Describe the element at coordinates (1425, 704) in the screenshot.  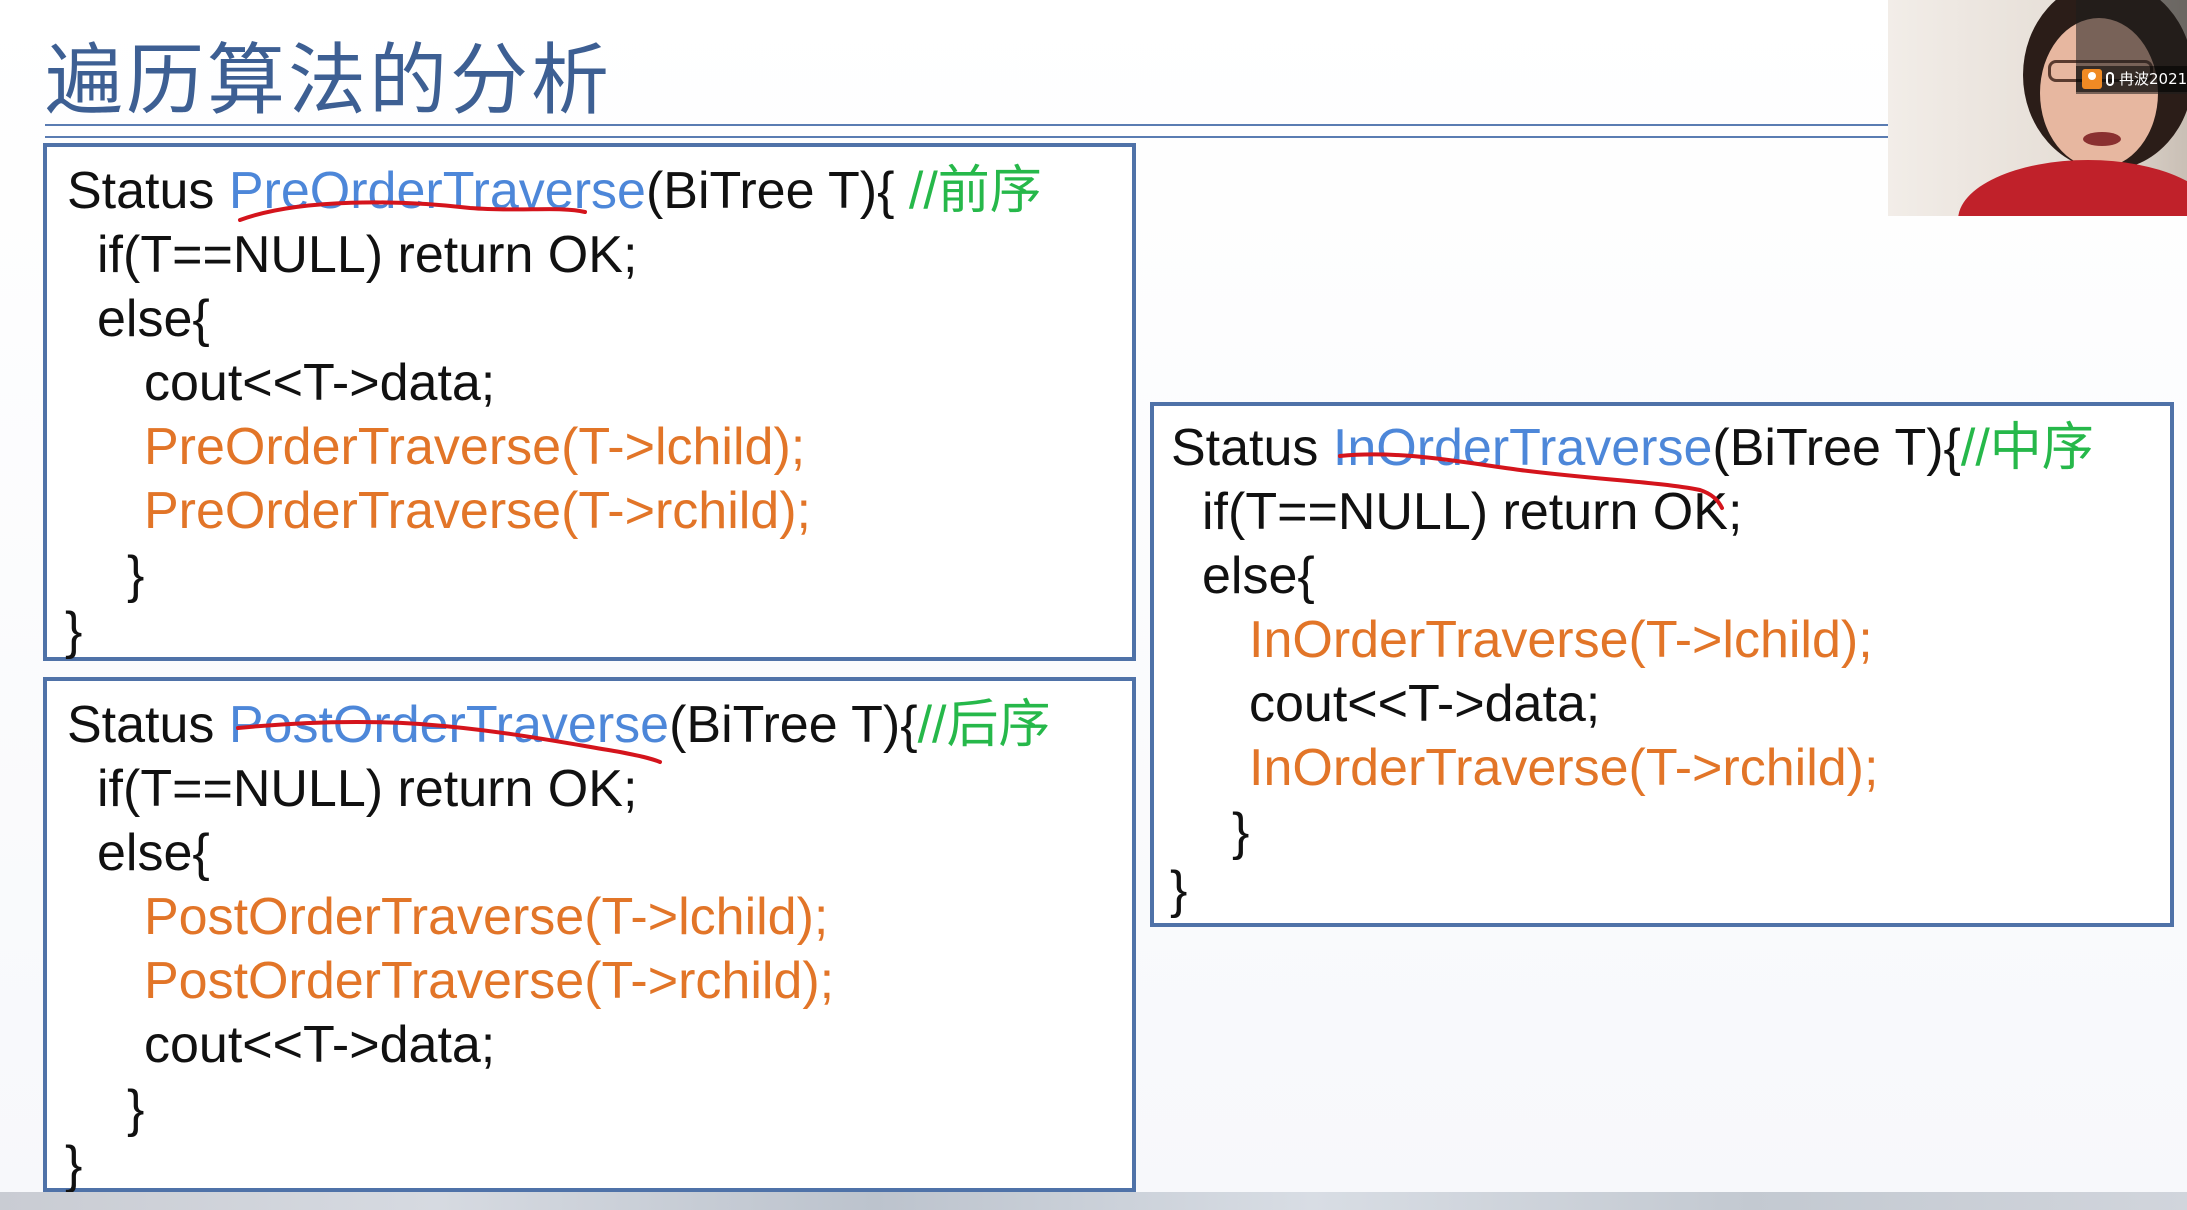
I see `inorder-visit-line: cout<<T->data;` at that location.